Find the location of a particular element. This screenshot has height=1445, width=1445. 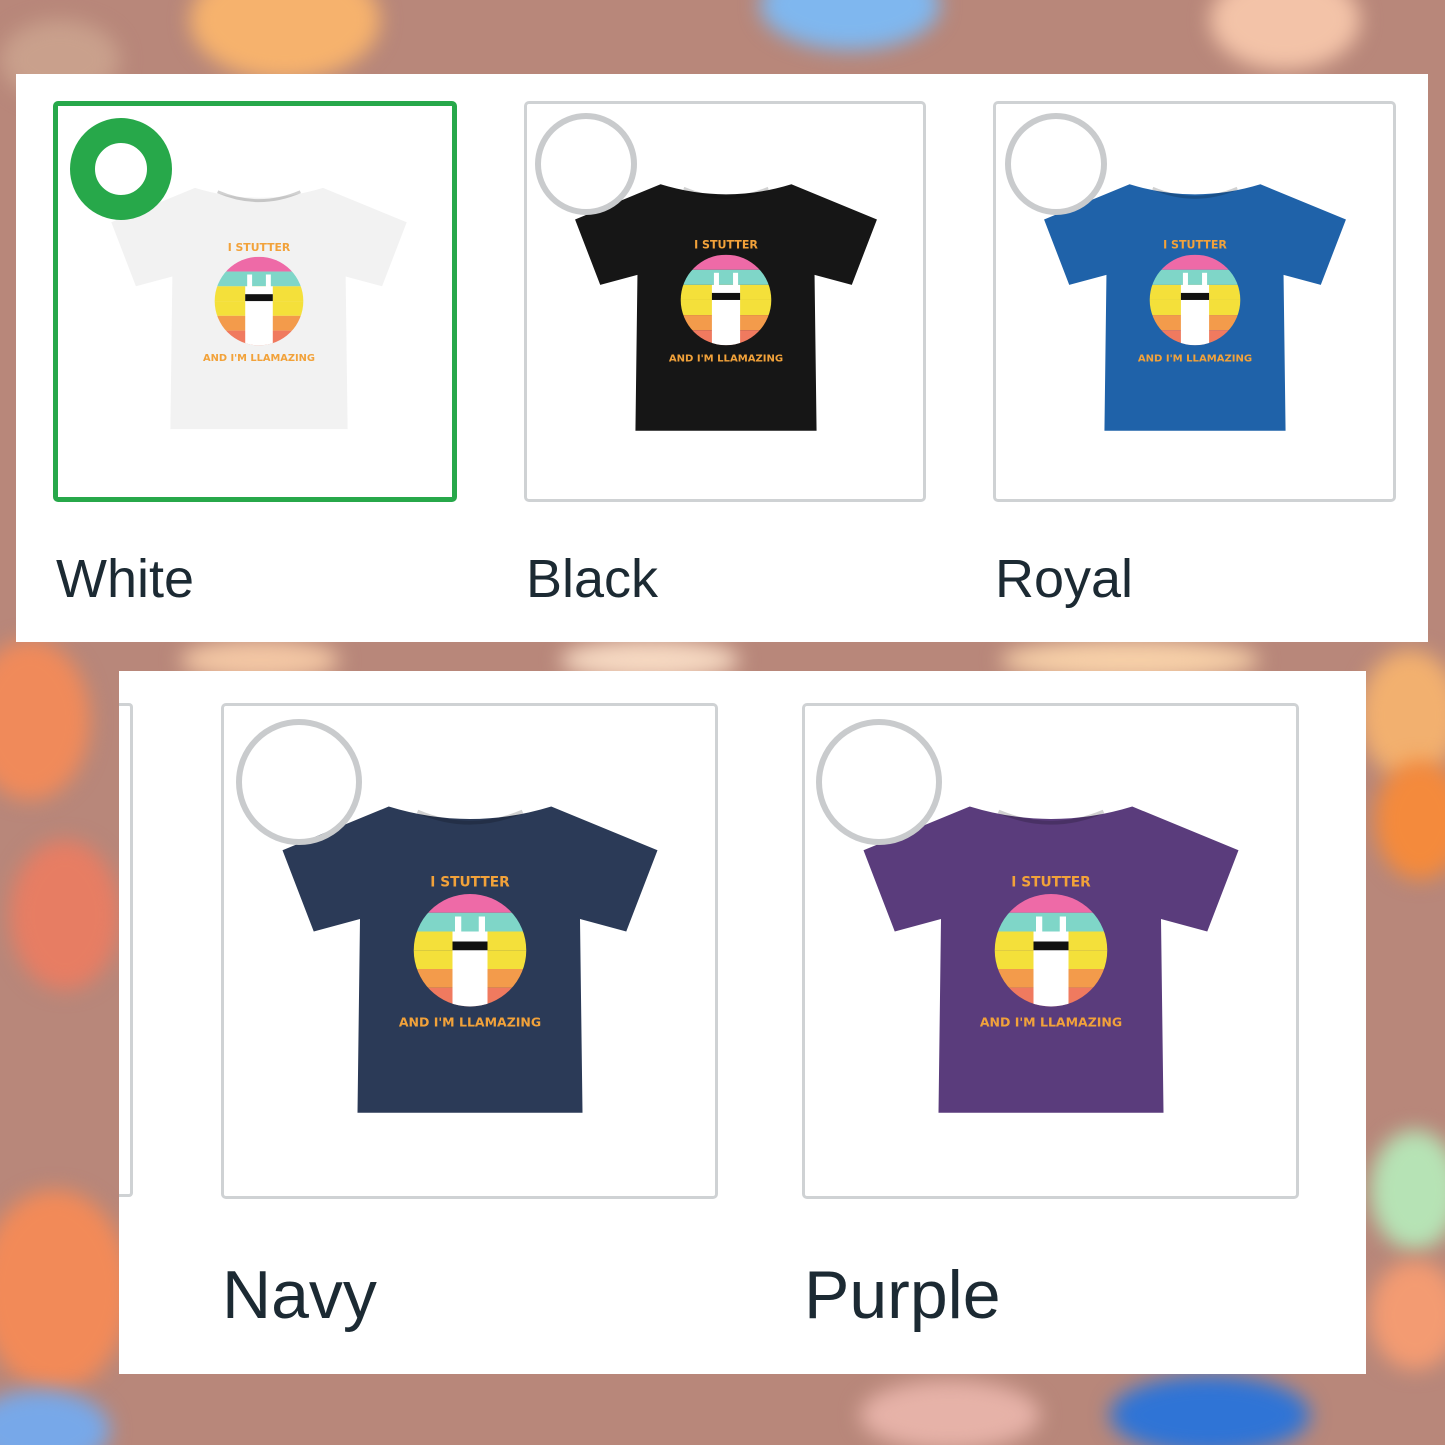

radio-purple is located at coordinates (879, 782).